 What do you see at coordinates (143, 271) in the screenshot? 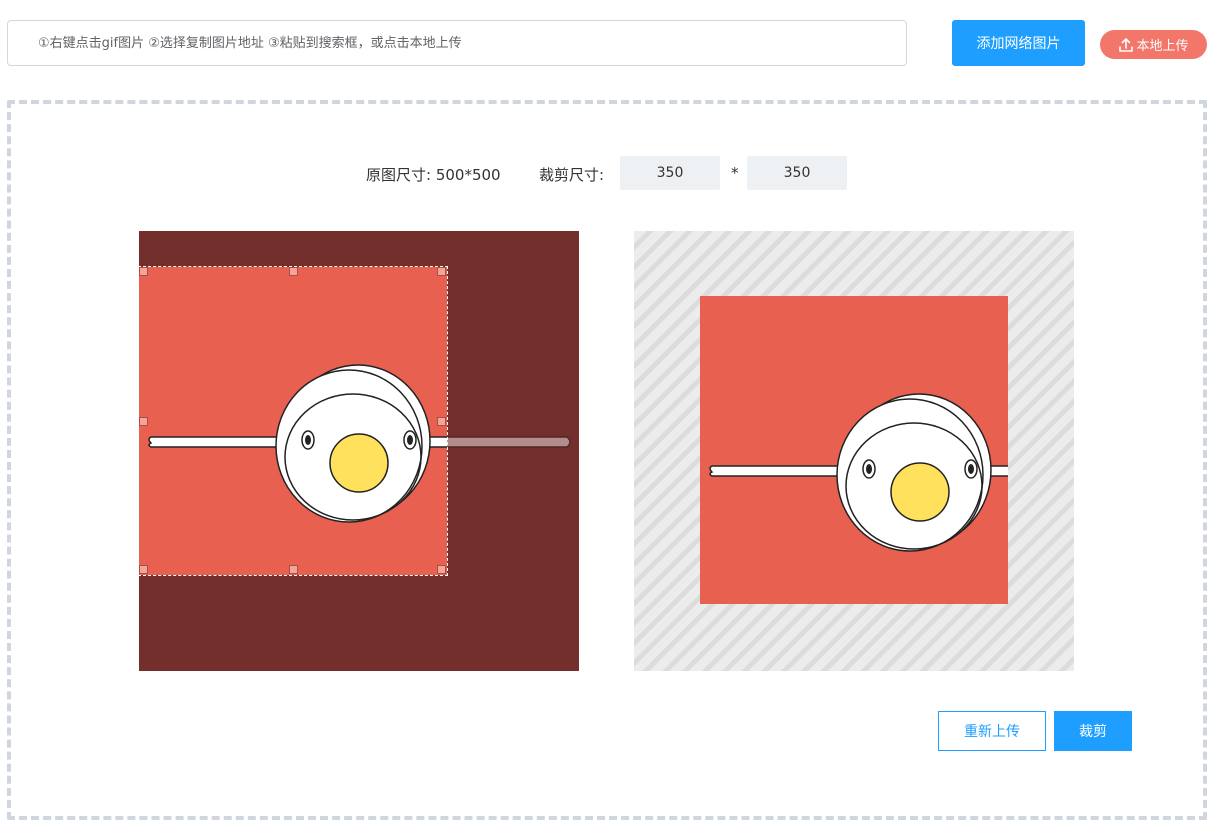
I see `crop-handle-top-left` at bounding box center [143, 271].